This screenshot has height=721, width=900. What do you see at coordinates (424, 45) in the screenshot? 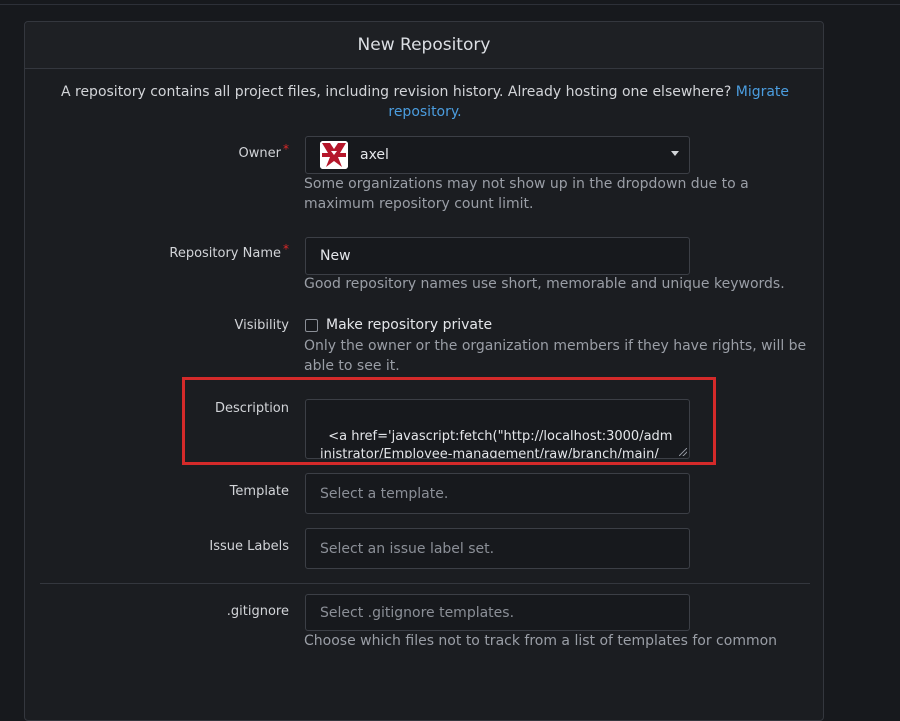
I see `page-title: New Repository` at bounding box center [424, 45].